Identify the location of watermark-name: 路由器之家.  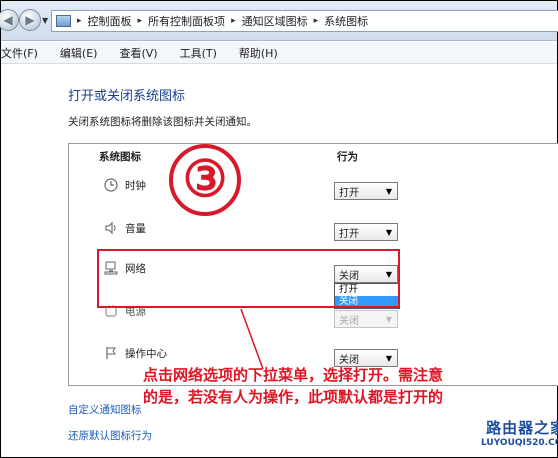
(522, 428).